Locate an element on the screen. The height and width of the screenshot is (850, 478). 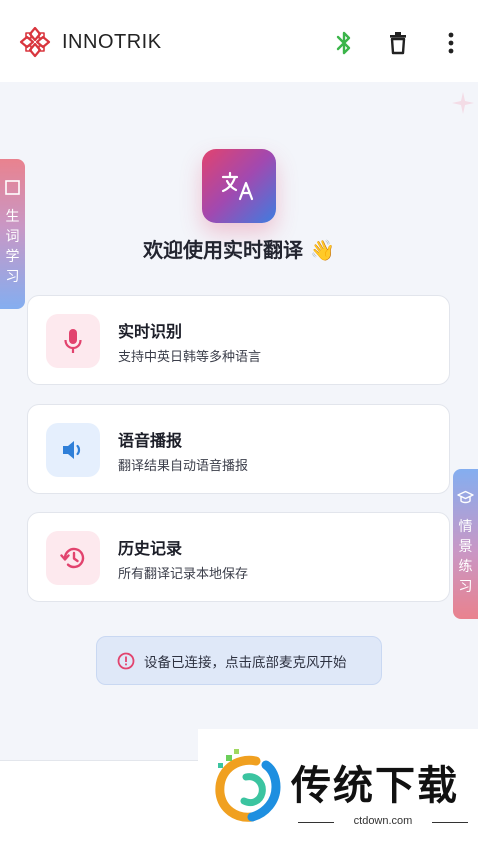
watermark: 传统下载 ctdown.com is located at coordinates (338, 789).